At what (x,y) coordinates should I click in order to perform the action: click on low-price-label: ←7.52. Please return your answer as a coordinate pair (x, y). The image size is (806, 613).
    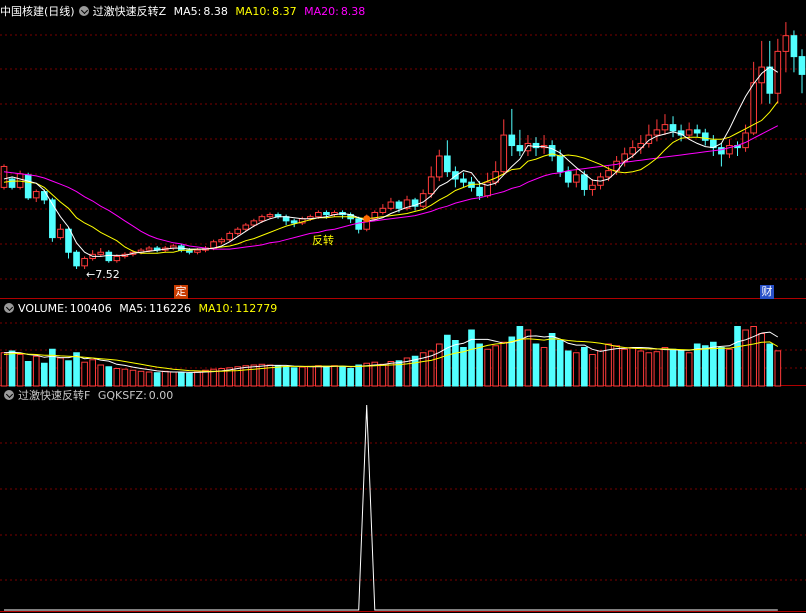
    Looking at the image, I should click on (103, 274).